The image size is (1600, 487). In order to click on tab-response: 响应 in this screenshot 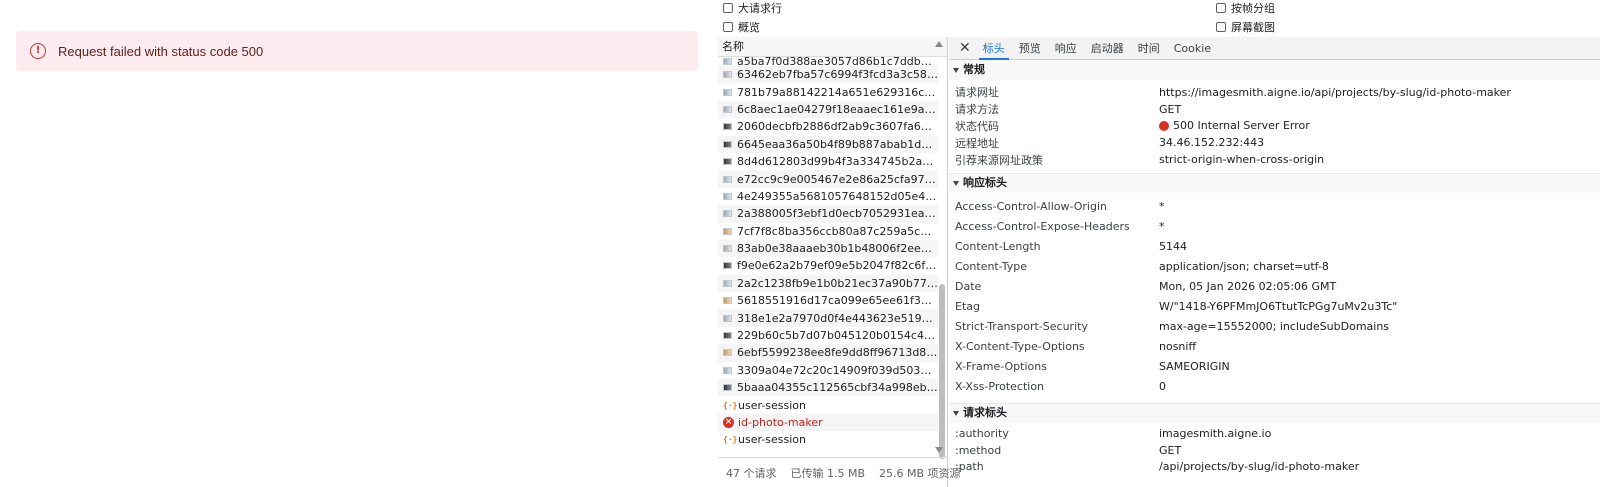, I will do `click(1066, 48)`.